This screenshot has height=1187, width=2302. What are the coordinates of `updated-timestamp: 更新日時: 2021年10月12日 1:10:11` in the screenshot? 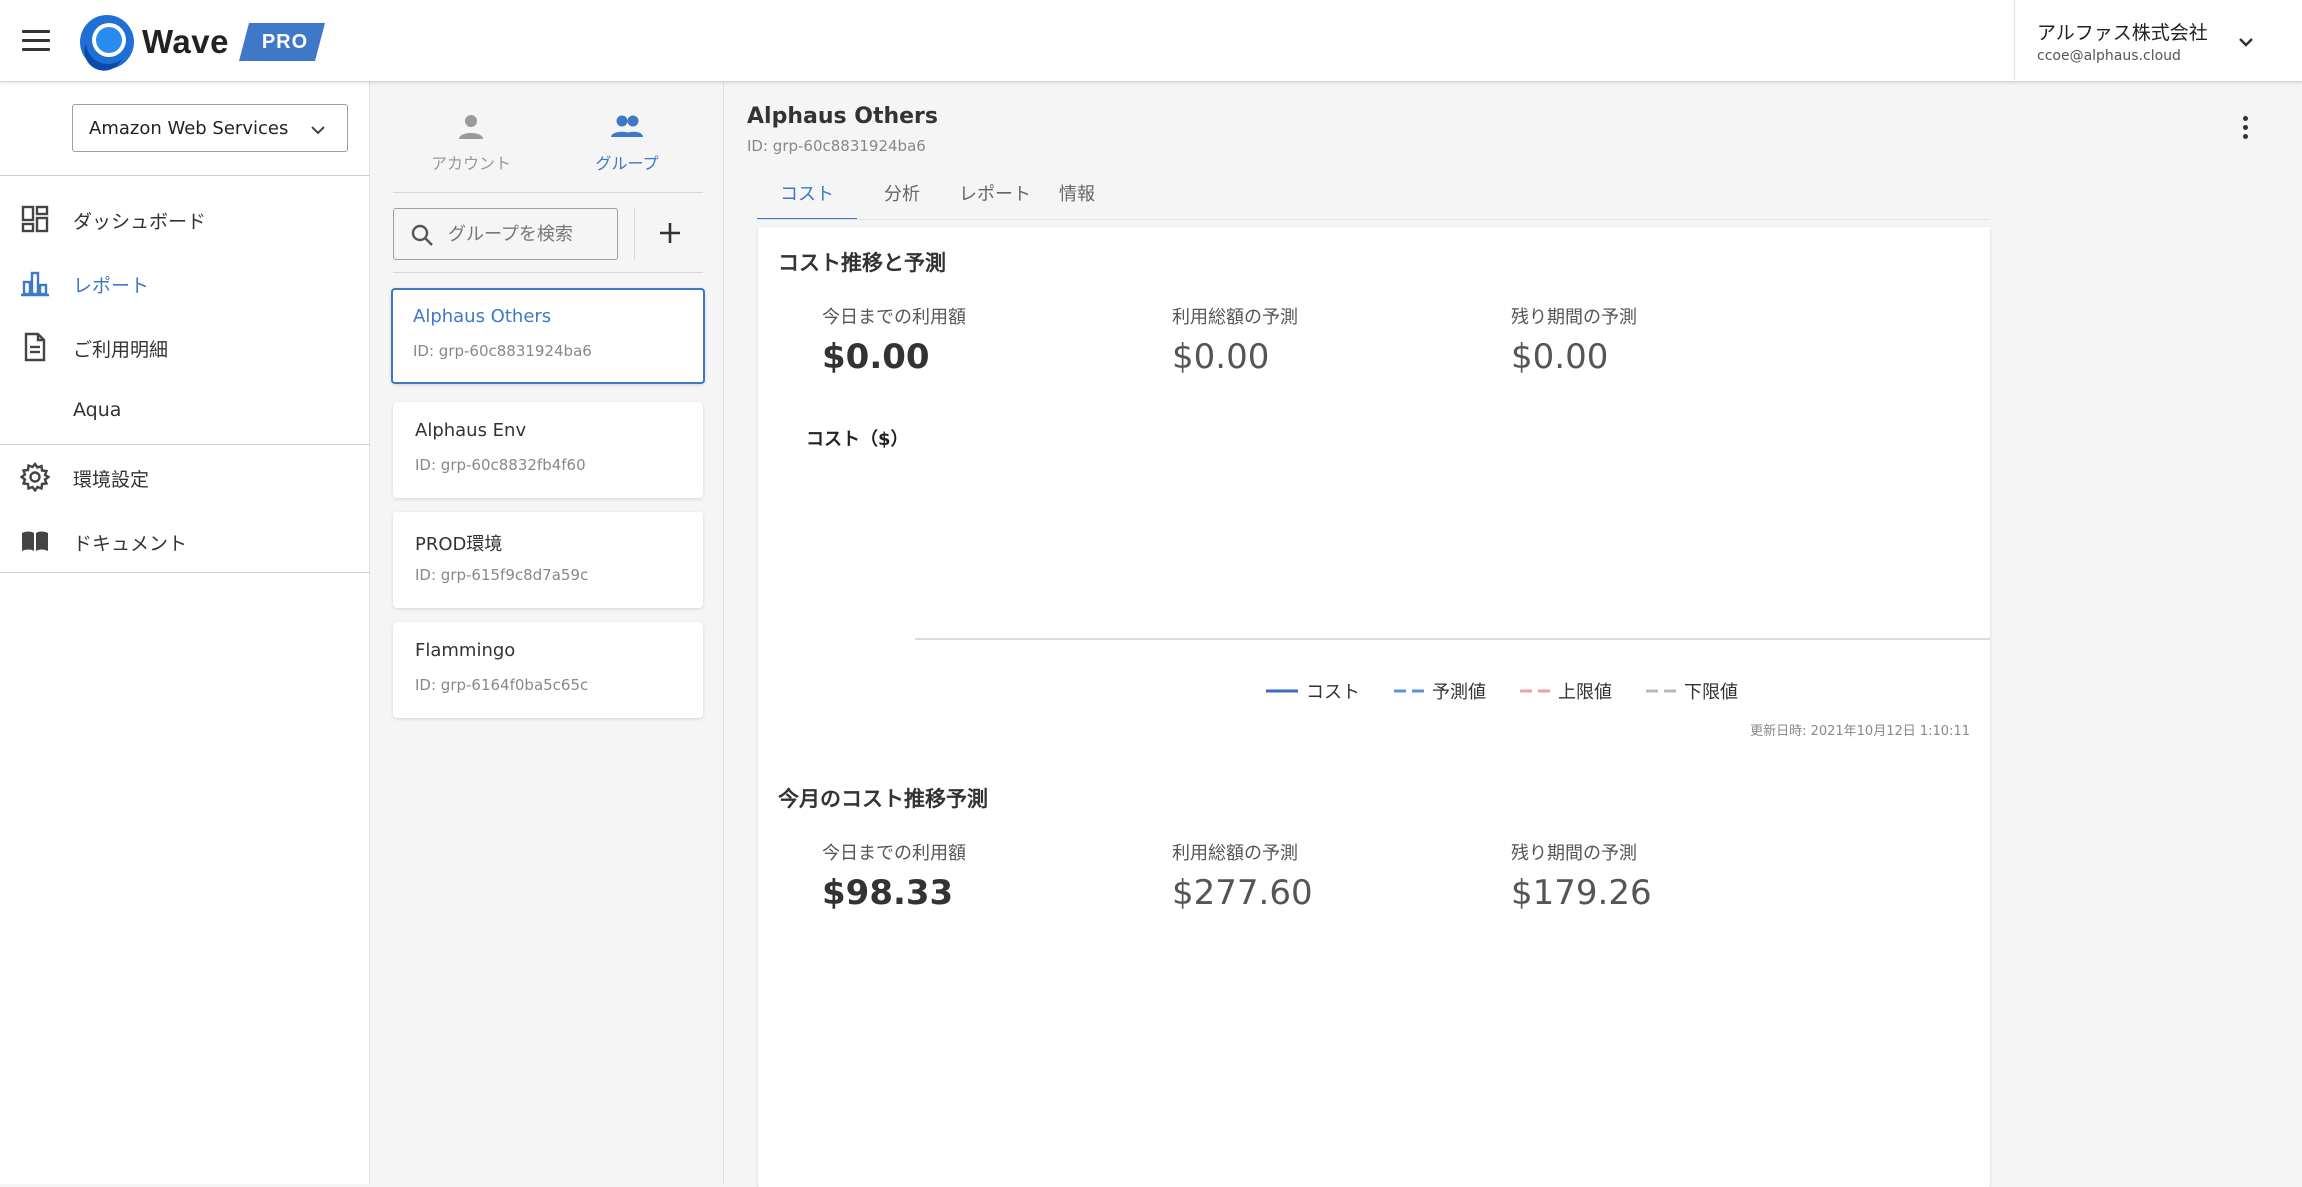 It's located at (1860, 731).